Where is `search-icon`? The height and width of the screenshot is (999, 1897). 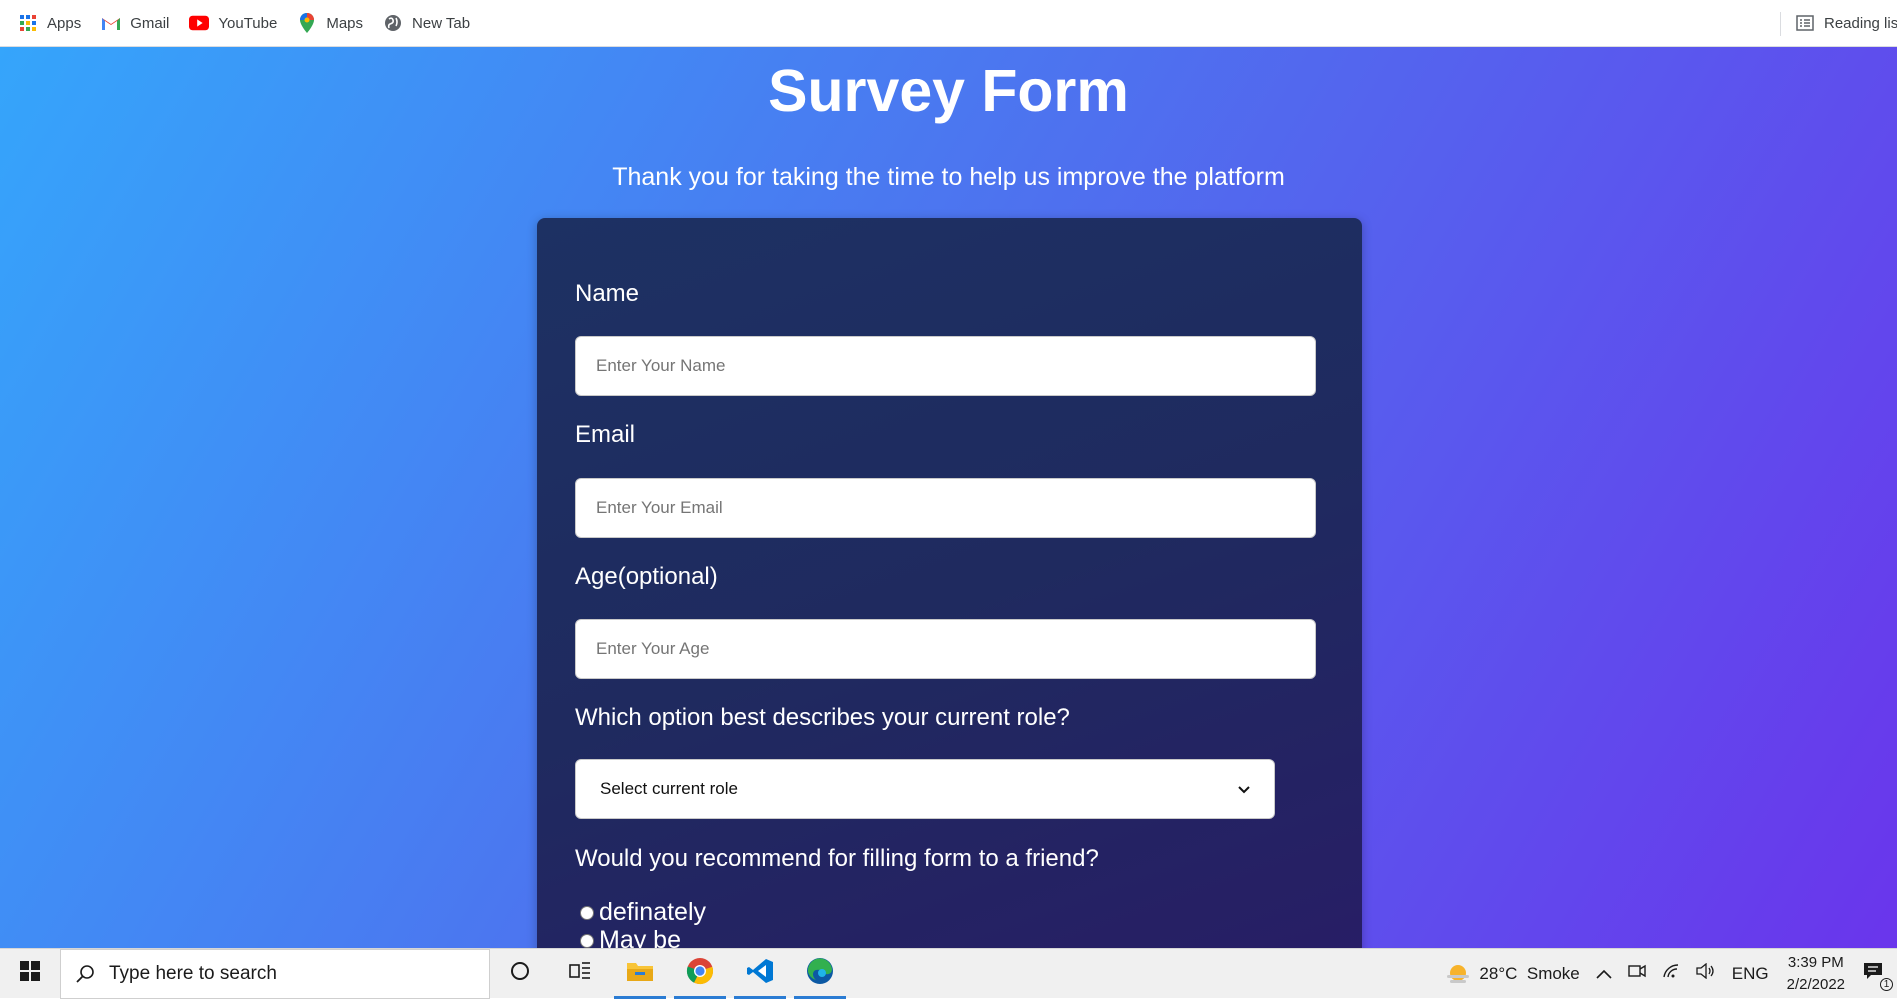
search-icon is located at coordinates (85, 974).